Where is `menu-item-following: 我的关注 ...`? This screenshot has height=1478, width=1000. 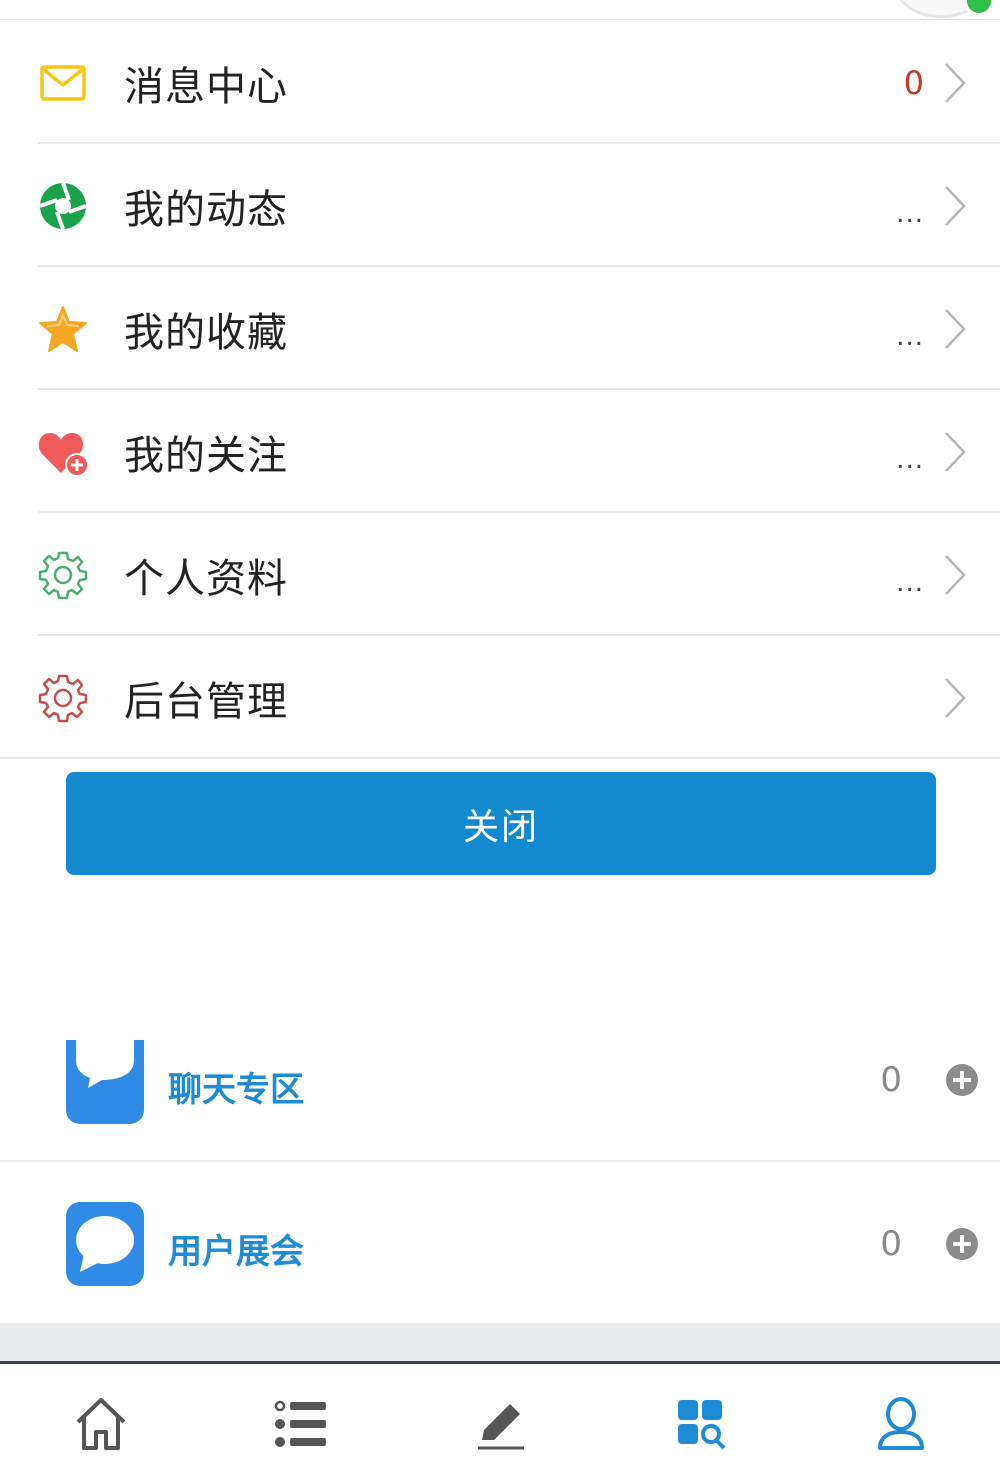 menu-item-following: 我的关注 ... is located at coordinates (500, 451).